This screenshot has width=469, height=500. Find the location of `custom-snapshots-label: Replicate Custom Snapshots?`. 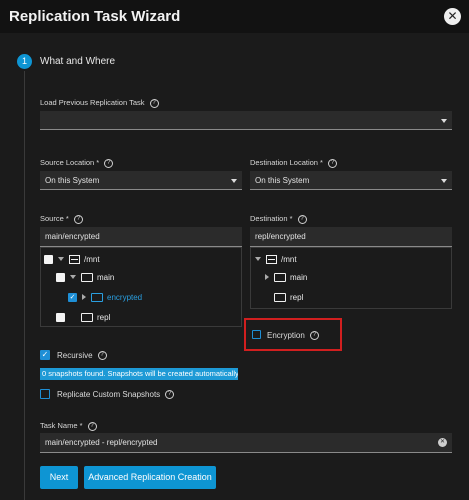

custom-snapshots-label: Replicate Custom Snapshots? is located at coordinates (116, 395).